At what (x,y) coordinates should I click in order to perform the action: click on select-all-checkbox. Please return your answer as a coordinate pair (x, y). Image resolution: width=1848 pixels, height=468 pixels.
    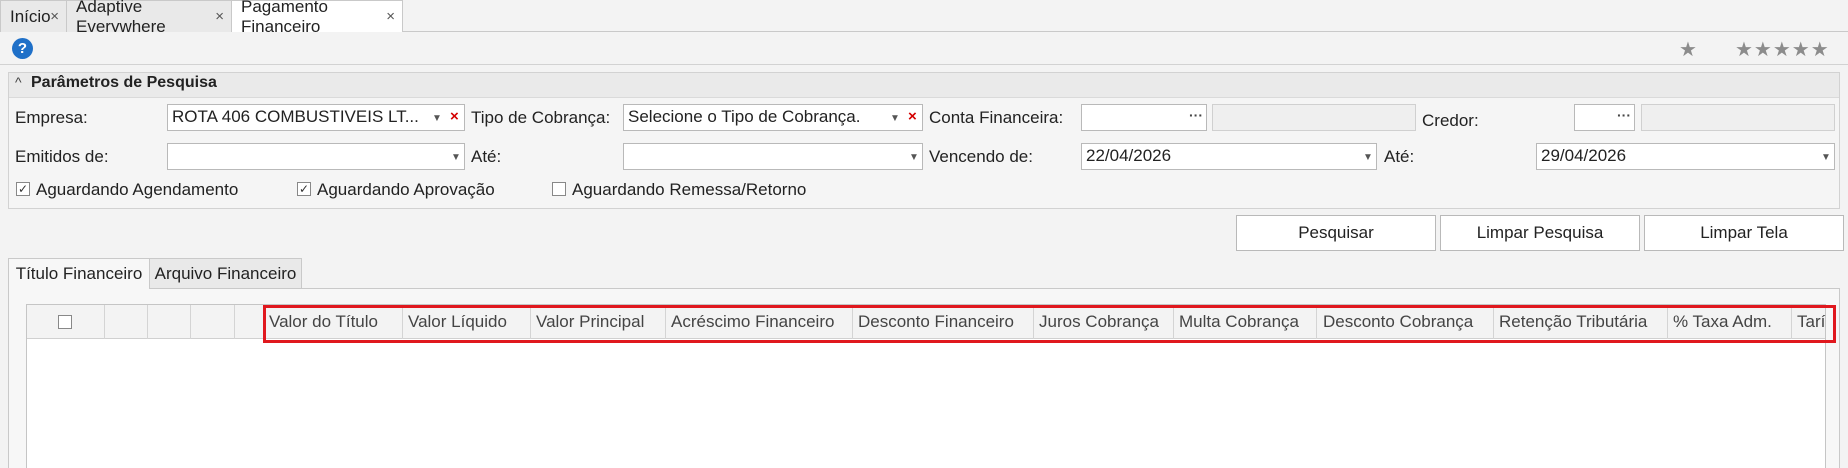
    Looking at the image, I should click on (65, 322).